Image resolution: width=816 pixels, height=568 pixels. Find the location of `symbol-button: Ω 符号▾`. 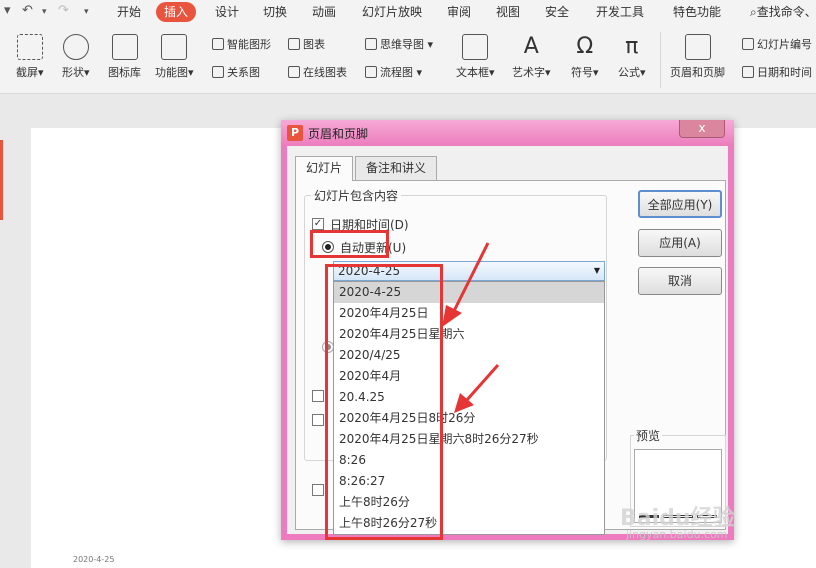

symbol-button: Ω 符号▾ is located at coordinates (585, 57).